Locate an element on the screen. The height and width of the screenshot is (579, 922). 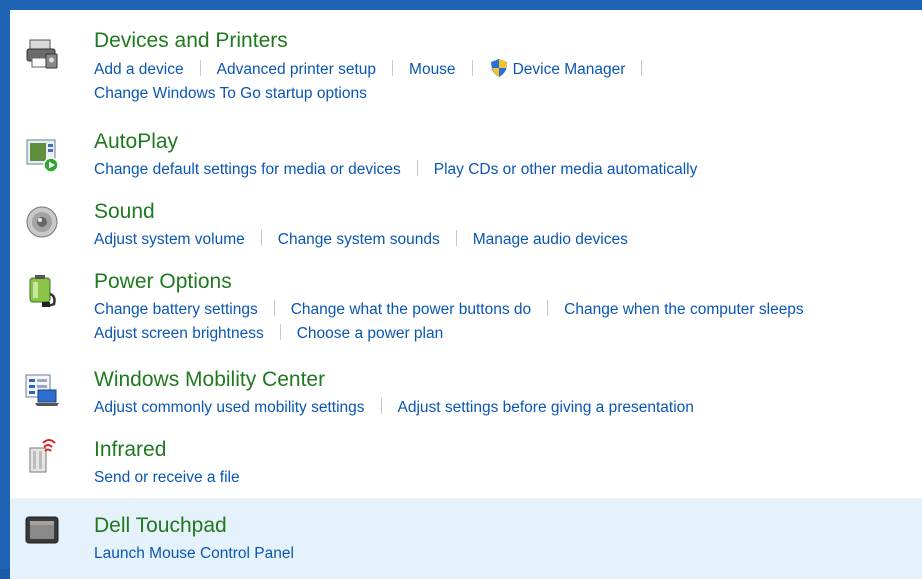
play-cds-link: Play CDs or other media automatically is located at coordinates (566, 169).